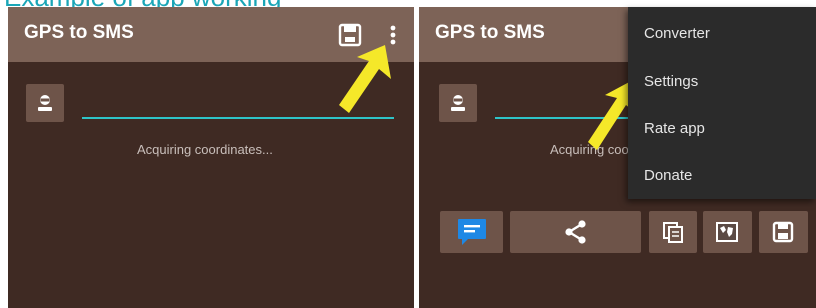 This screenshot has width=816, height=308. I want to click on menu-item-donate: Donate, so click(722, 176).